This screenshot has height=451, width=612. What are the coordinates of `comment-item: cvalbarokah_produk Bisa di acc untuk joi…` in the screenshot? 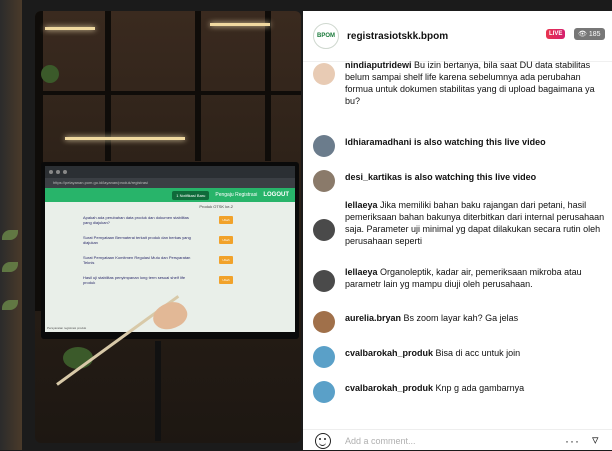 It's located at (462, 355).